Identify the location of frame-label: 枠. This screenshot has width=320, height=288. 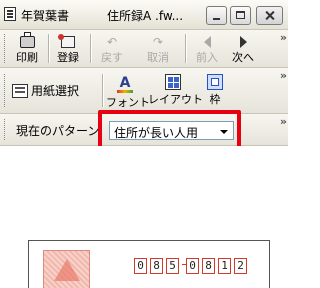
(215, 99).